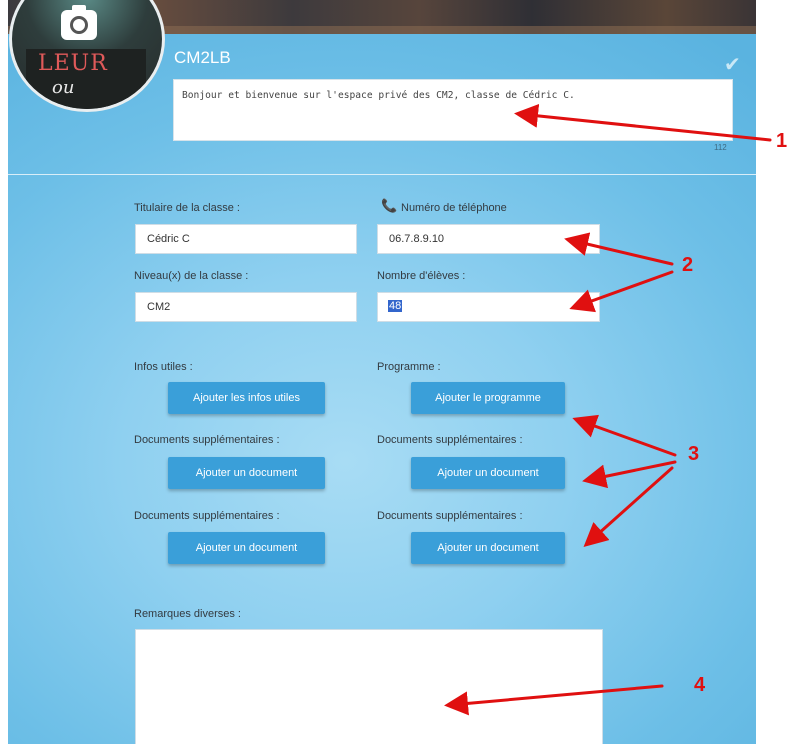 This screenshot has height=744, width=791. What do you see at coordinates (207, 516) in the screenshot?
I see `docs-label-3: Documents supplémentaires :` at bounding box center [207, 516].